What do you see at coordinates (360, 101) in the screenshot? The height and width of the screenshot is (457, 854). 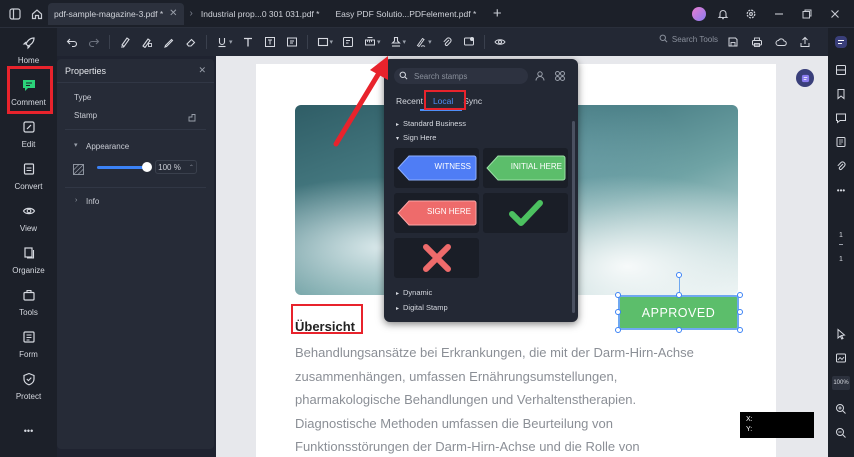 I see `red-arrow-annotation` at bounding box center [360, 101].